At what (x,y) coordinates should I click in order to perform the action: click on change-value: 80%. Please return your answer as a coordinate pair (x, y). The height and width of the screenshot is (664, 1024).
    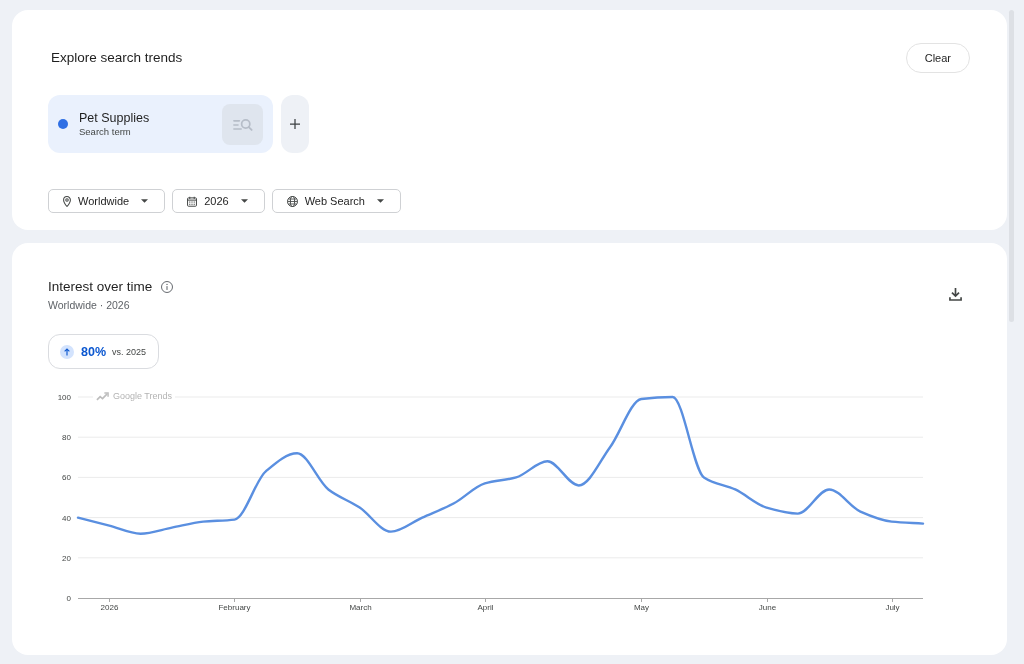
    Looking at the image, I should click on (94, 351).